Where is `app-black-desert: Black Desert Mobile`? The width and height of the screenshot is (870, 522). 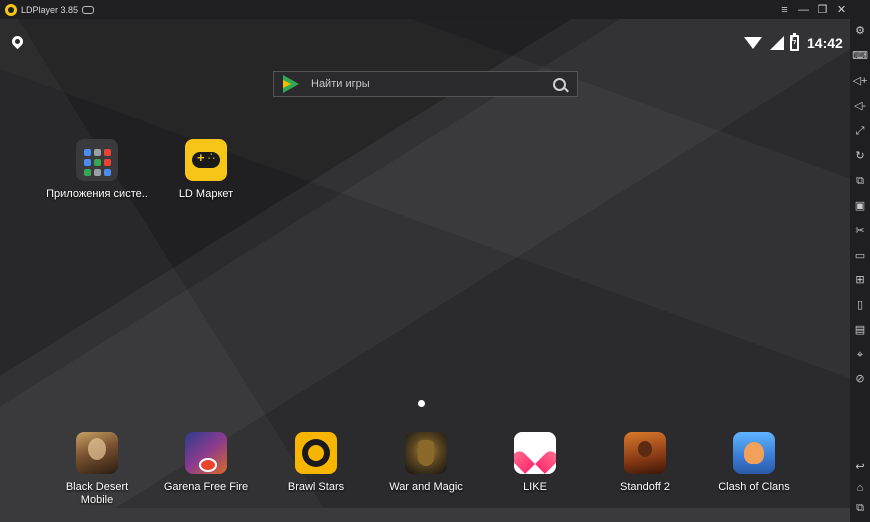
app-black-desert: Black Desert Mobile is located at coordinates (97, 469).